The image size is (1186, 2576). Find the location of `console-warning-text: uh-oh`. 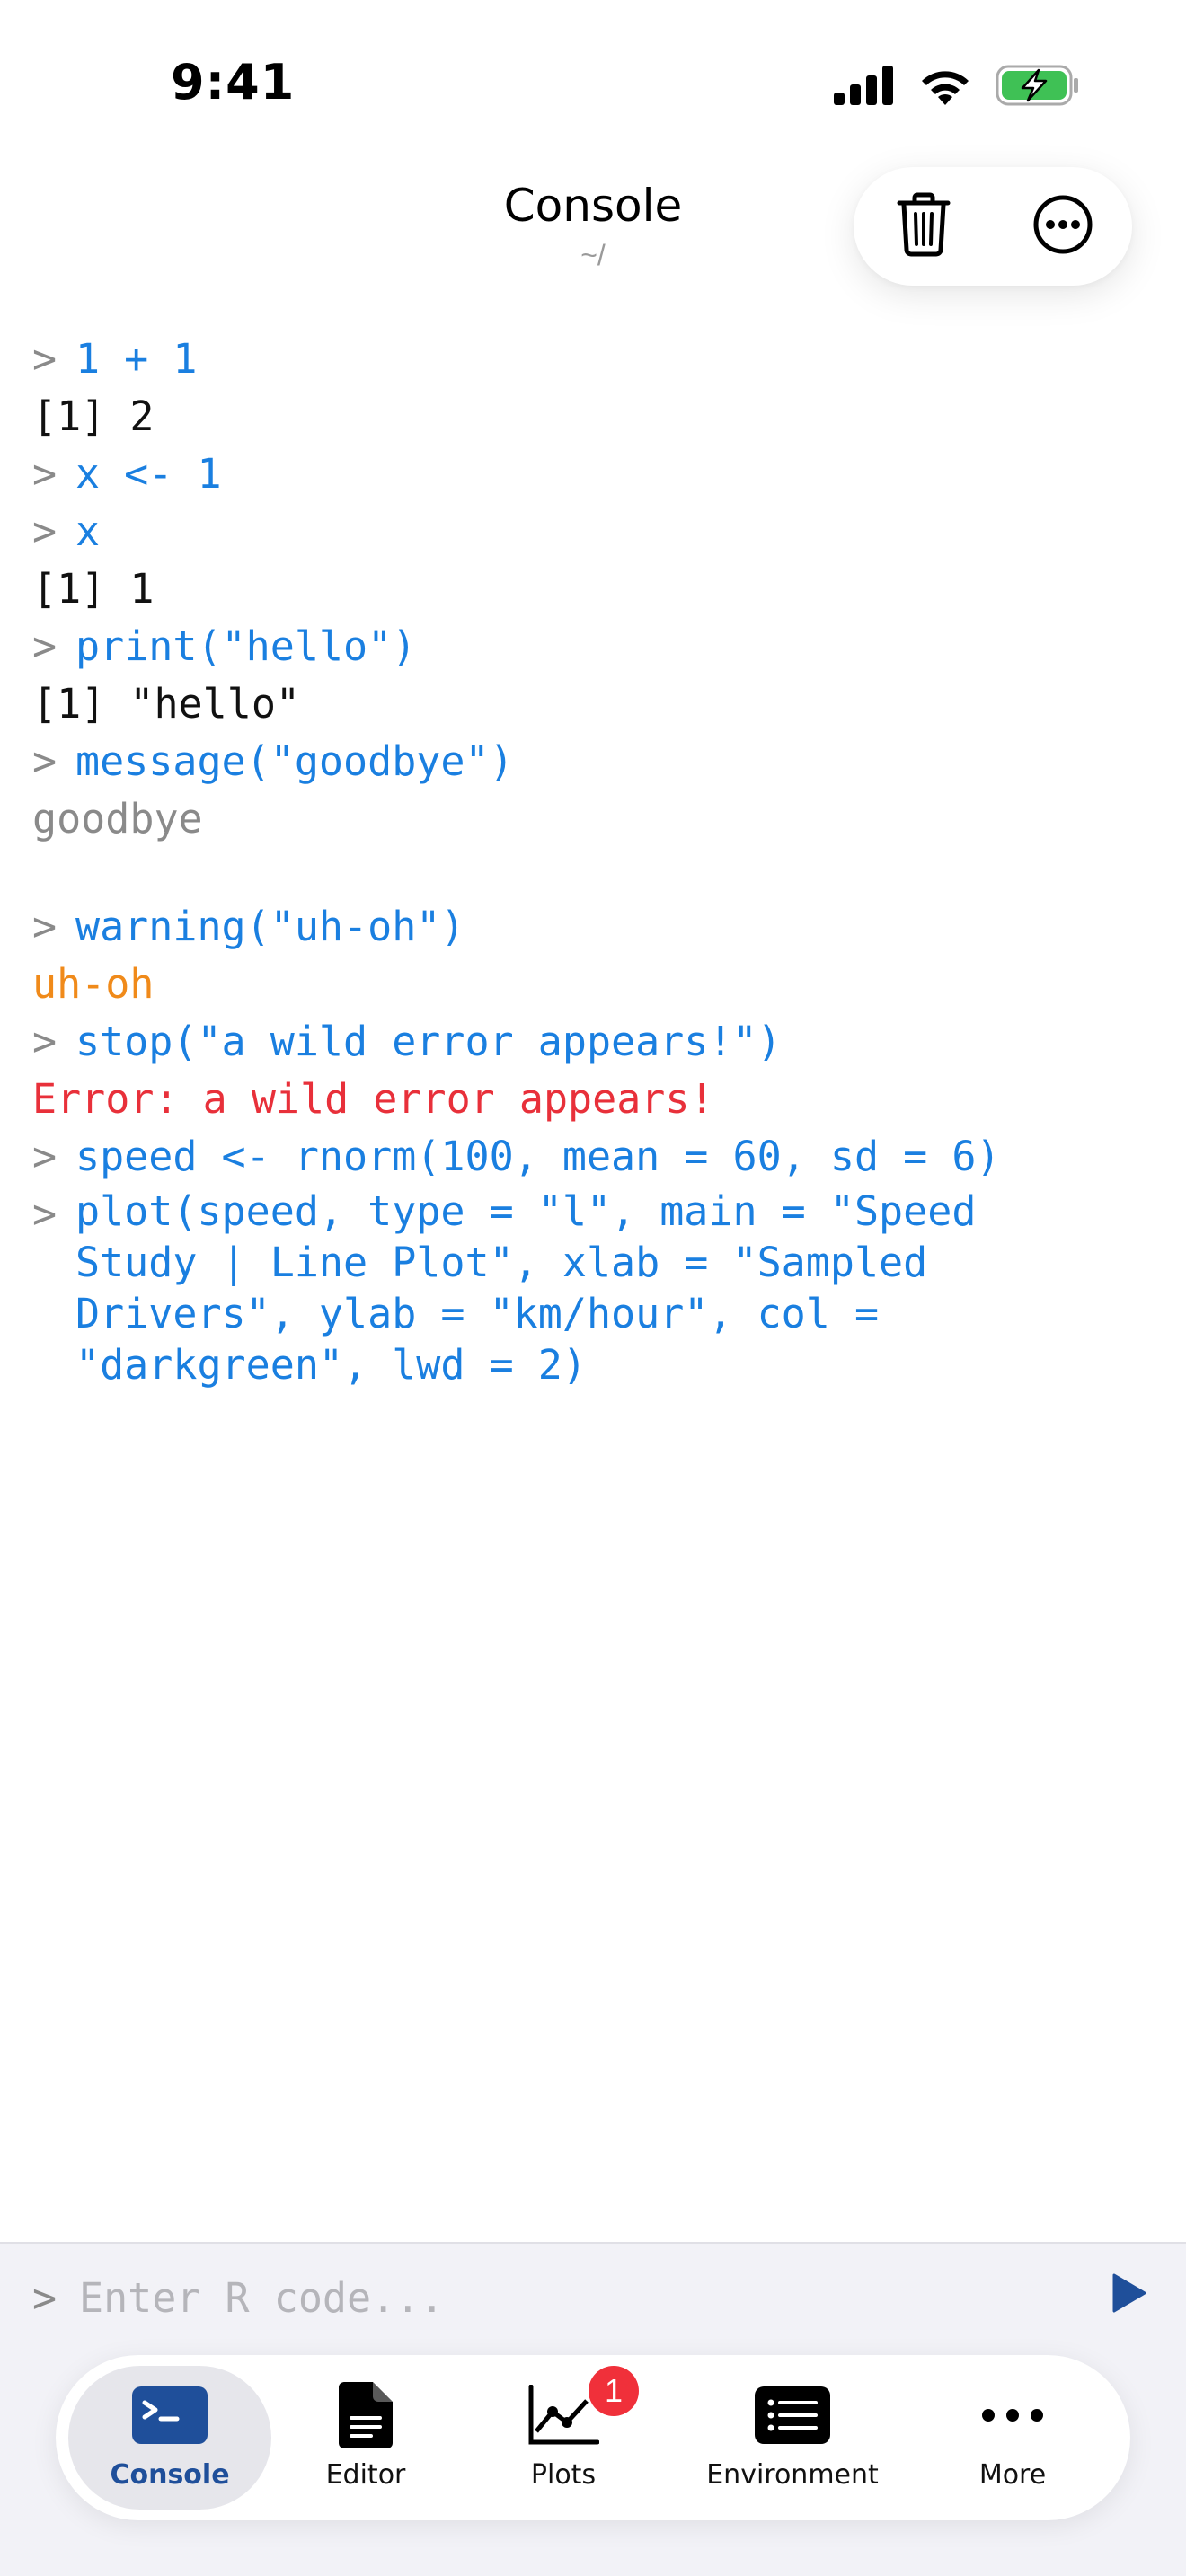

console-warning-text: uh-oh is located at coordinates (93, 984).